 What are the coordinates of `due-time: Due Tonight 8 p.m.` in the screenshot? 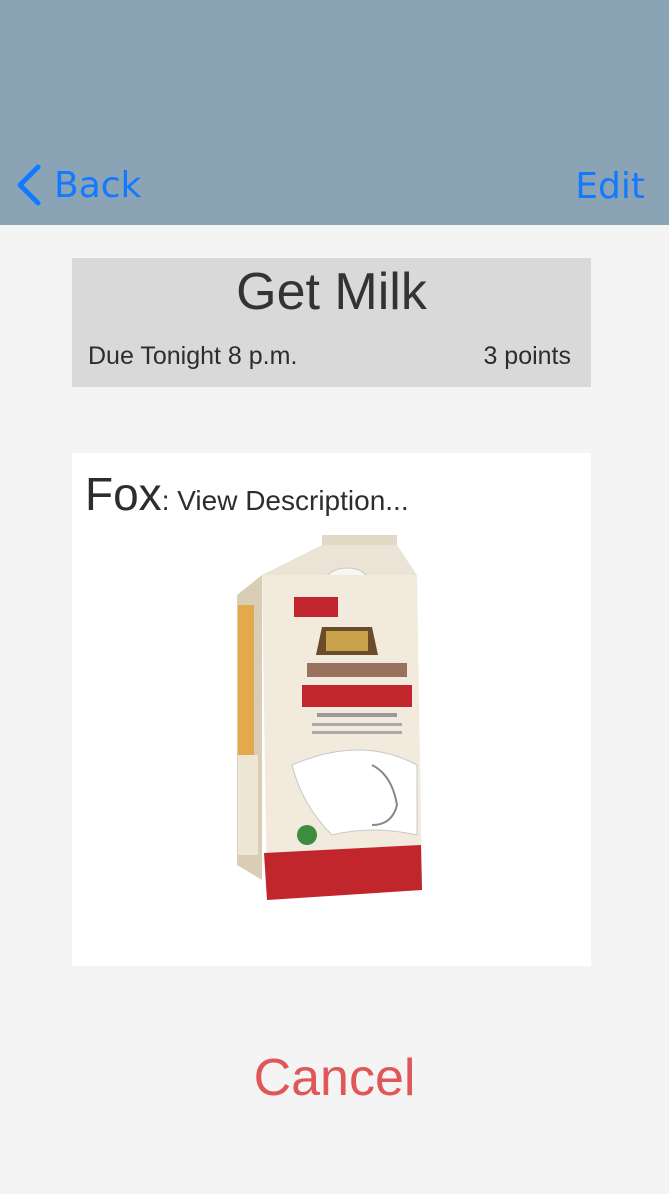 It's located at (193, 356).